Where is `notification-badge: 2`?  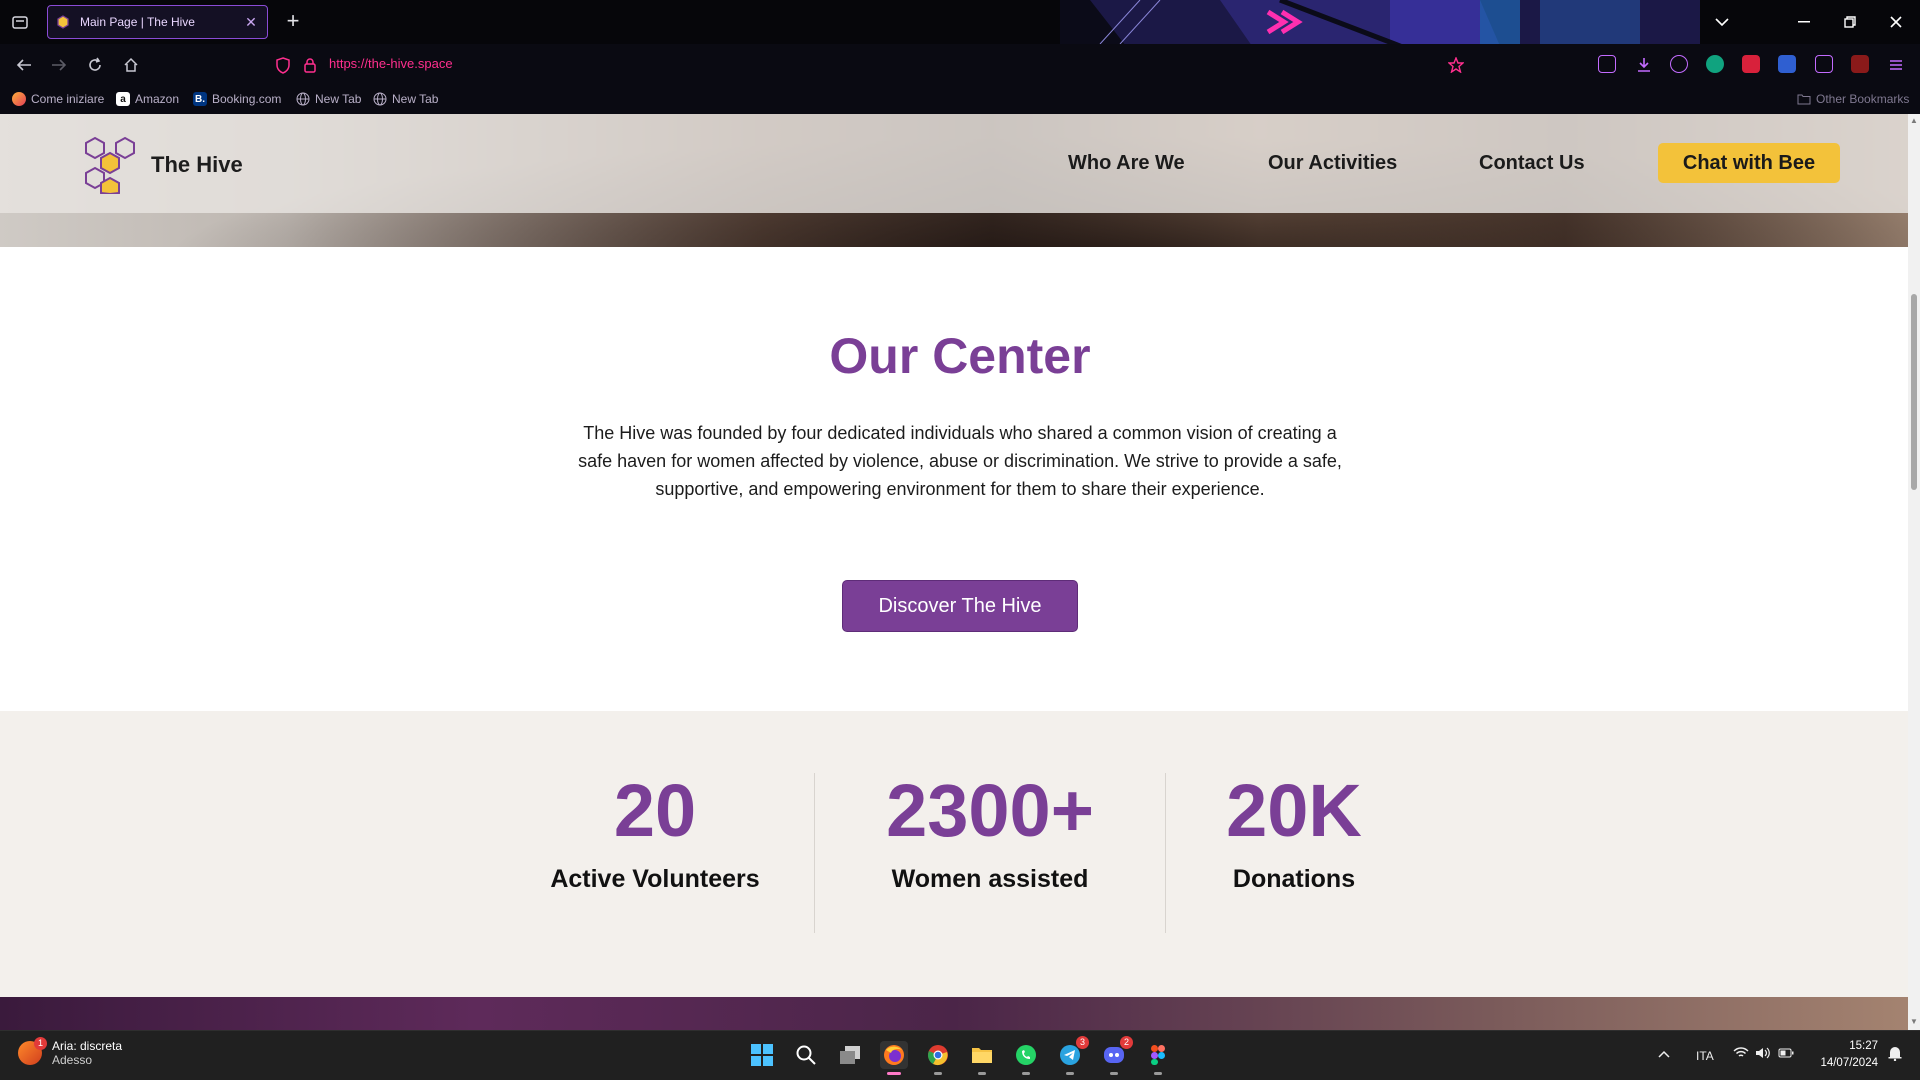
notification-badge: 2 is located at coordinates (1126, 1042).